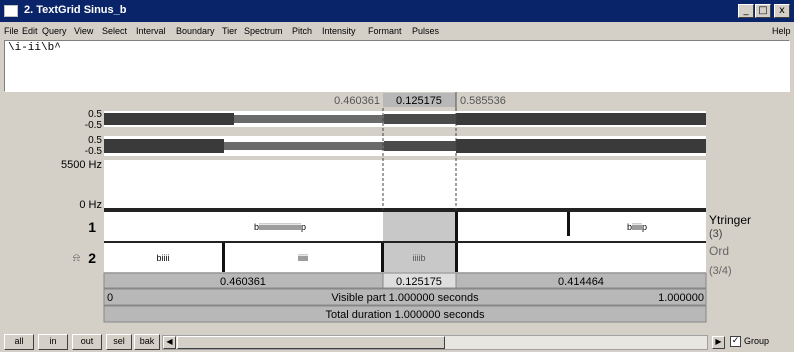  I want to click on menu-edit: Edit, so click(30, 31).